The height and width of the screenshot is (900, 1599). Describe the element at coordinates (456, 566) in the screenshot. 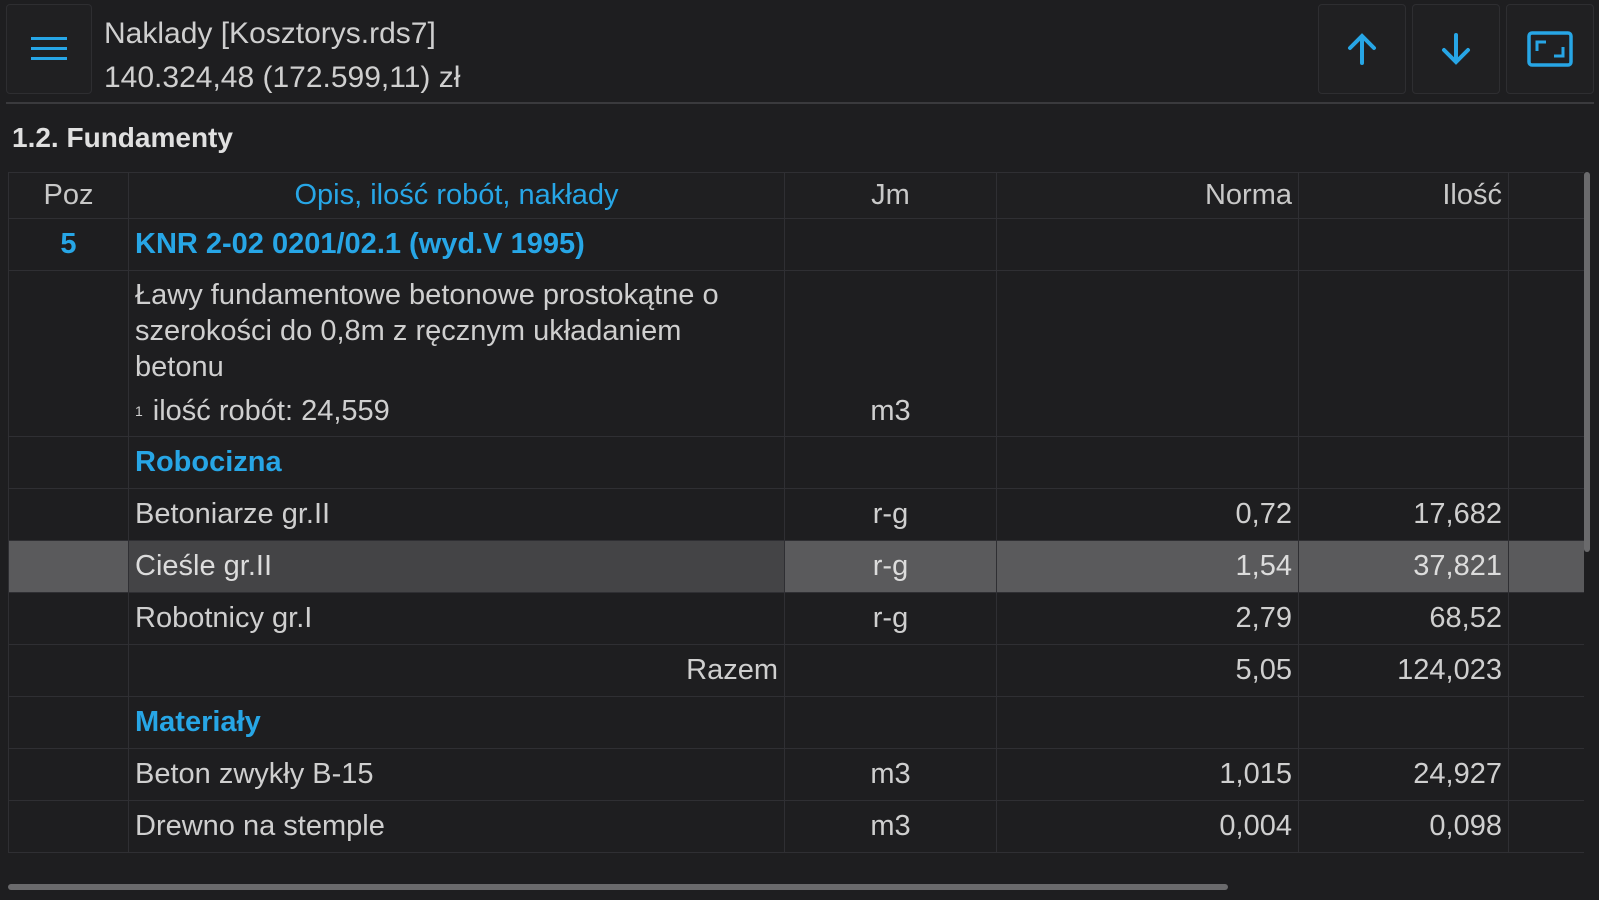

I see `row-description: Cieśle gr.II` at that location.